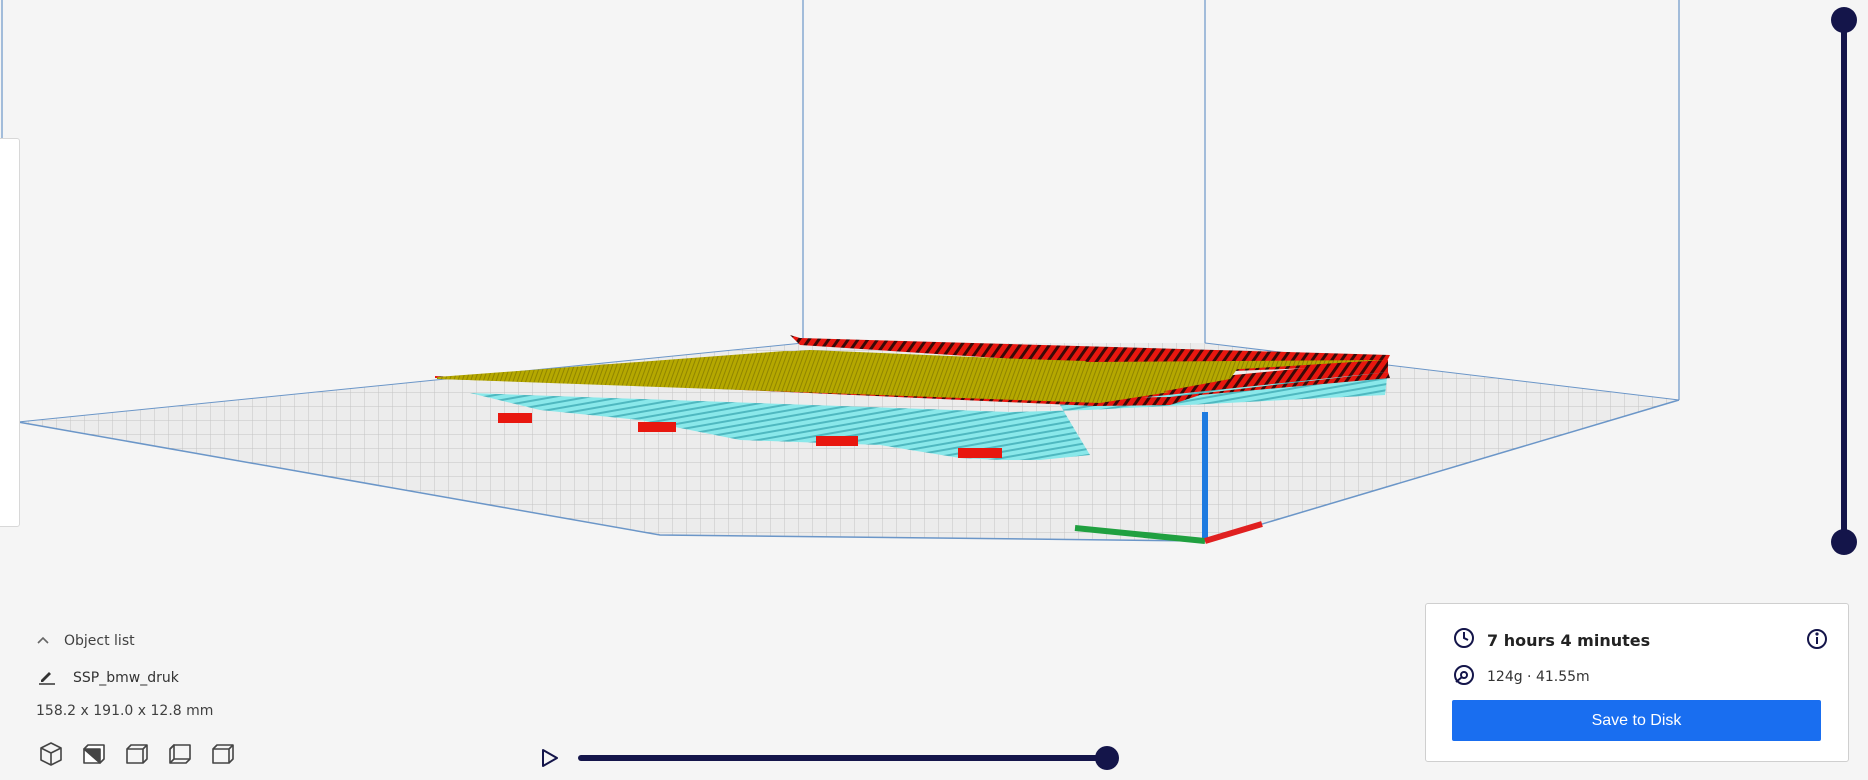 The image size is (1868, 780). I want to click on material-usage-row: 124g · 41.55m, so click(1521, 677).